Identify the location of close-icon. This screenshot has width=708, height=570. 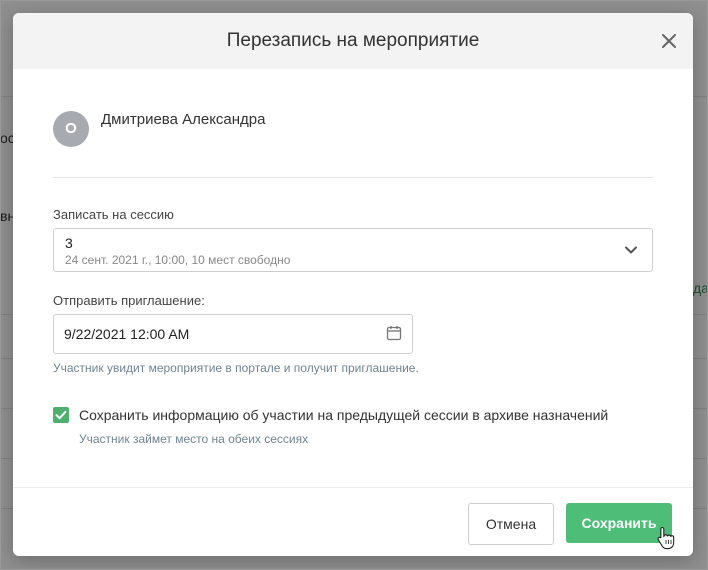
(669, 41).